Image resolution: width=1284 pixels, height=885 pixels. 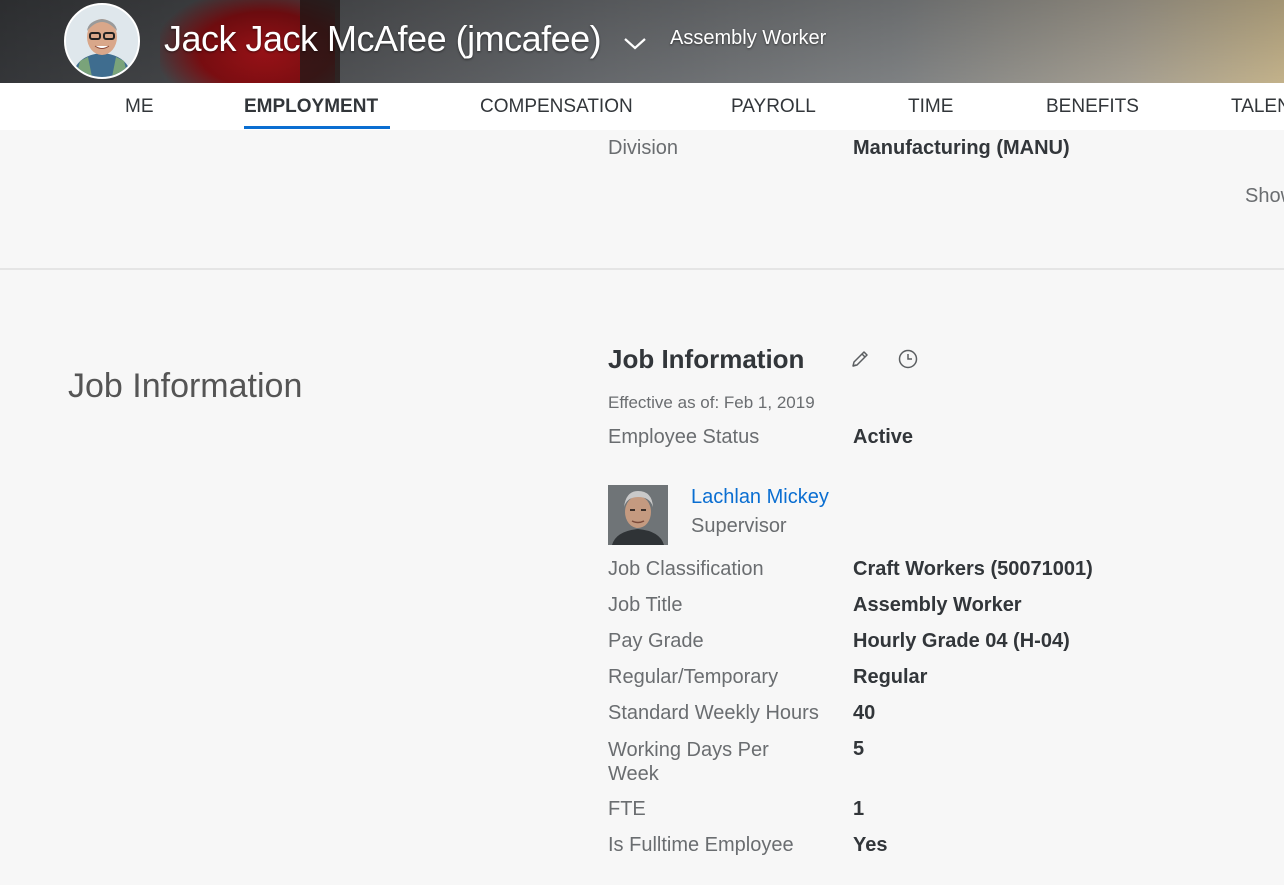 I want to click on supervisor-photo, so click(x=638, y=515).